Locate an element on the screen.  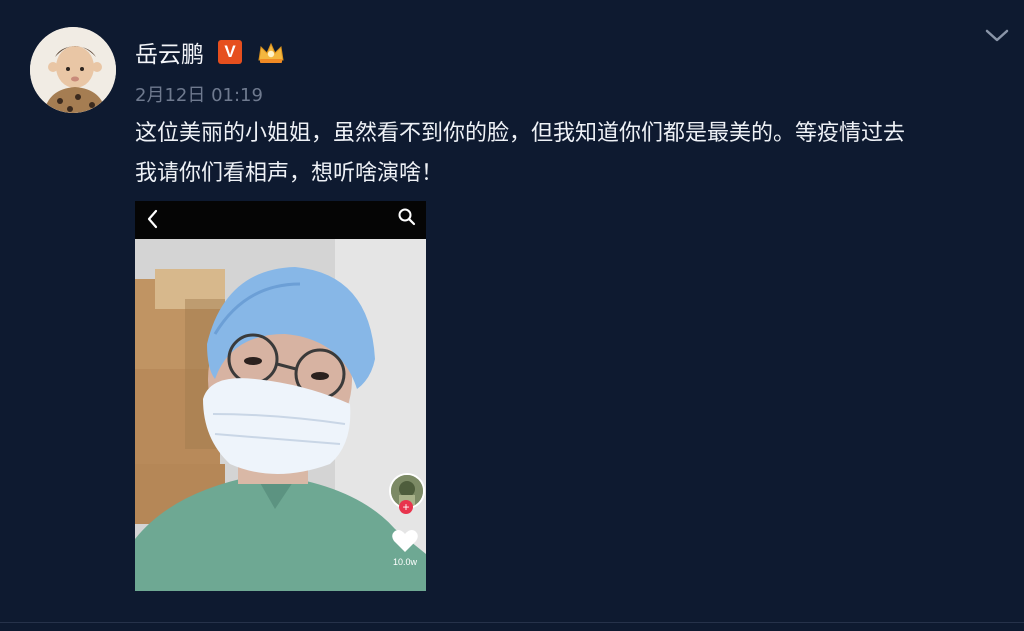
back-arrow-icon is located at coordinates (153, 221).